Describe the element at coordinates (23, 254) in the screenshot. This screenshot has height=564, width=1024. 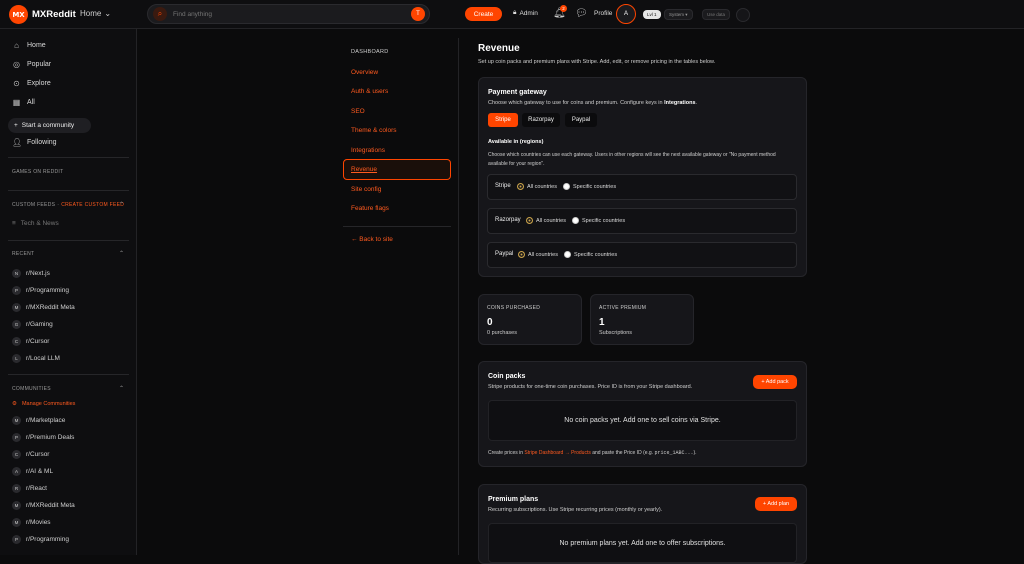
I see `recent-section-title: RECENT` at that location.